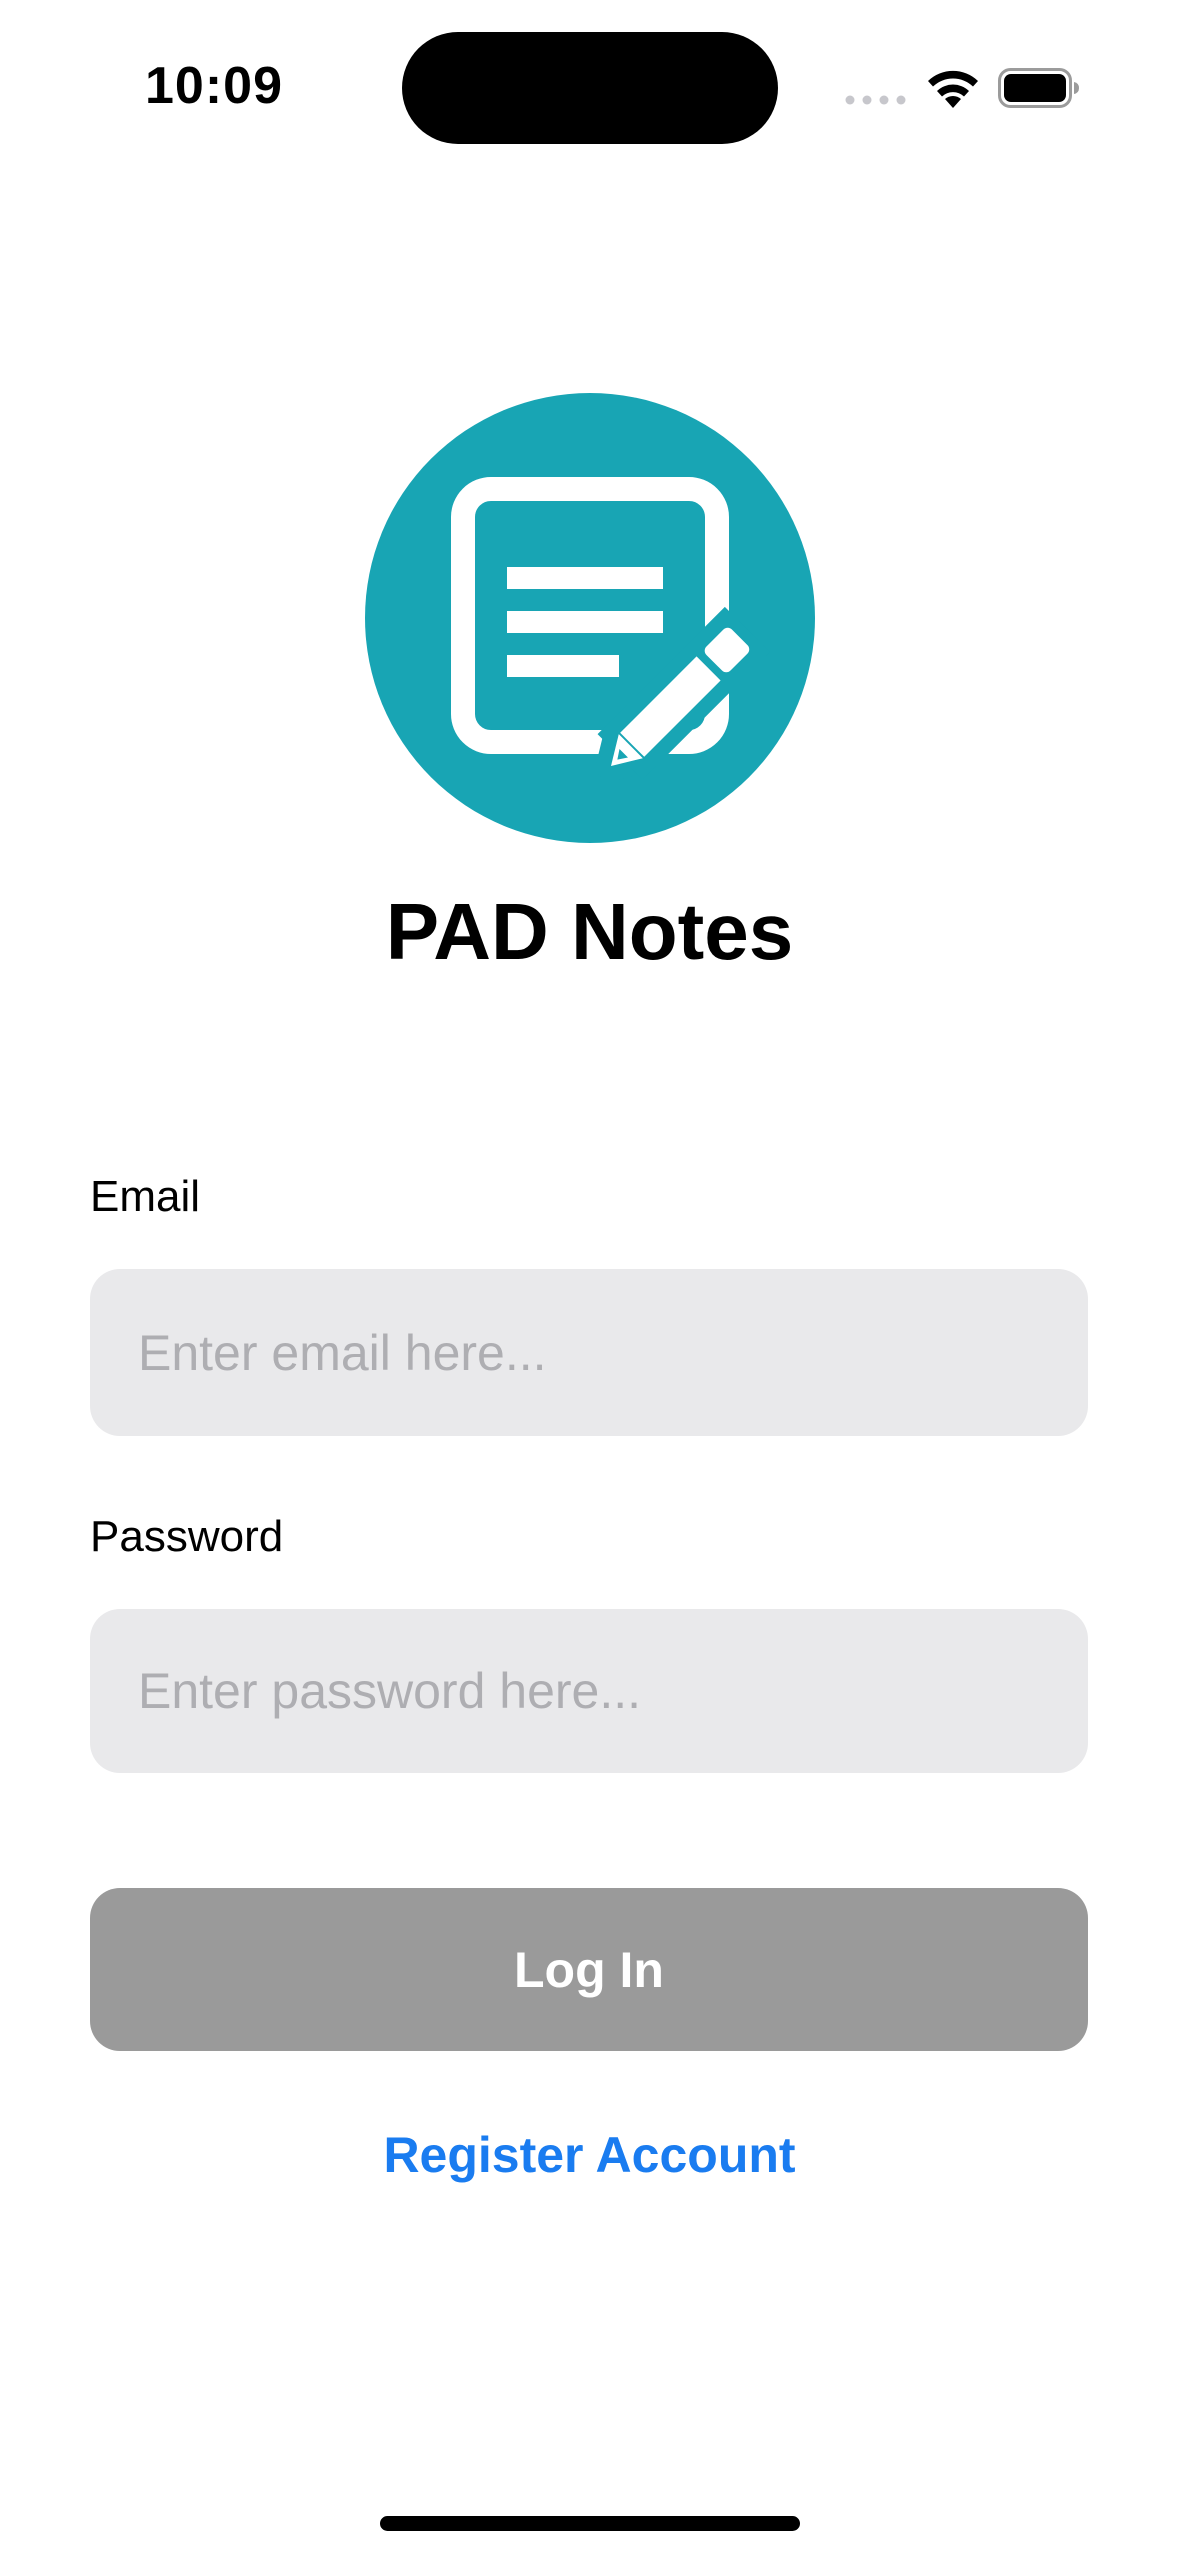 This screenshot has width=1179, height=2556. Describe the element at coordinates (187, 1536) in the screenshot. I see `password-label: Password` at that location.